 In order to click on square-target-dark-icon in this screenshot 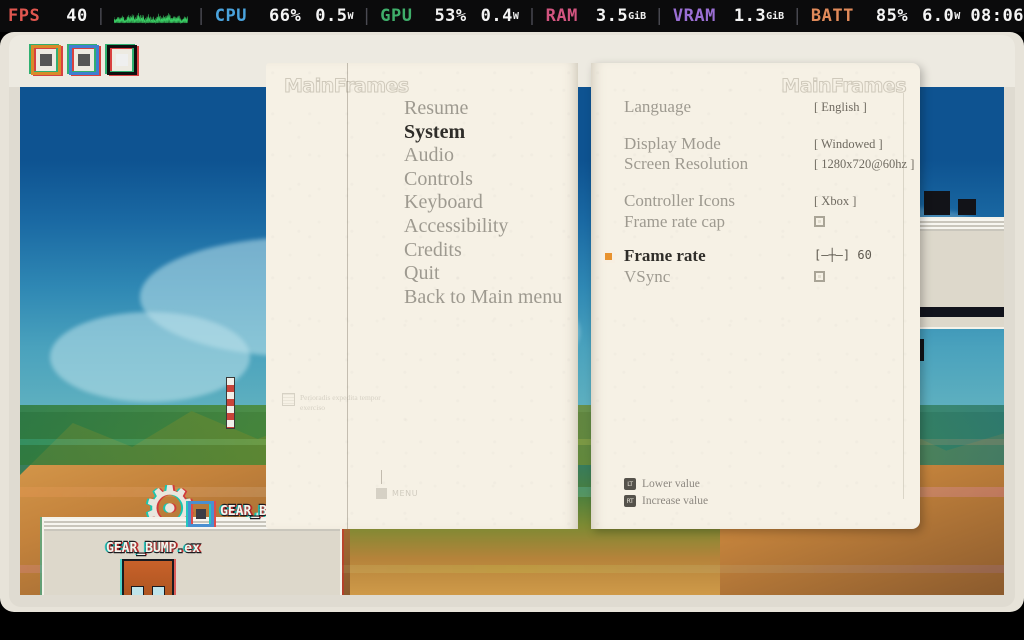, I will do `click(122, 60)`.